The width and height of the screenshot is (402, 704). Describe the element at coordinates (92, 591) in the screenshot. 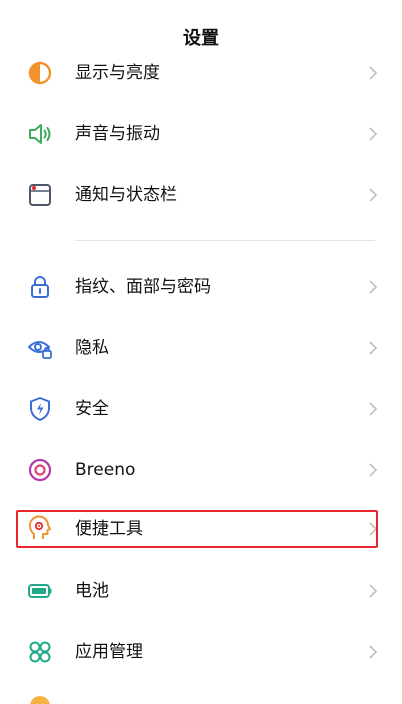

I see `settings-item-label: 电池` at that location.